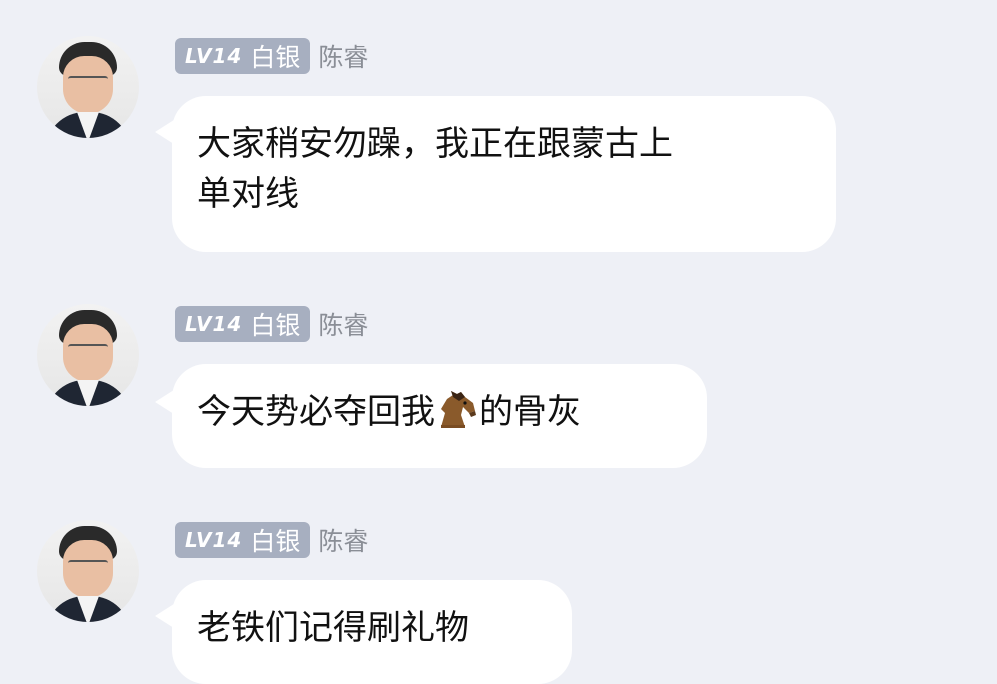  I want to click on message-text: 老铁们记得刷礼物, so click(333, 628).